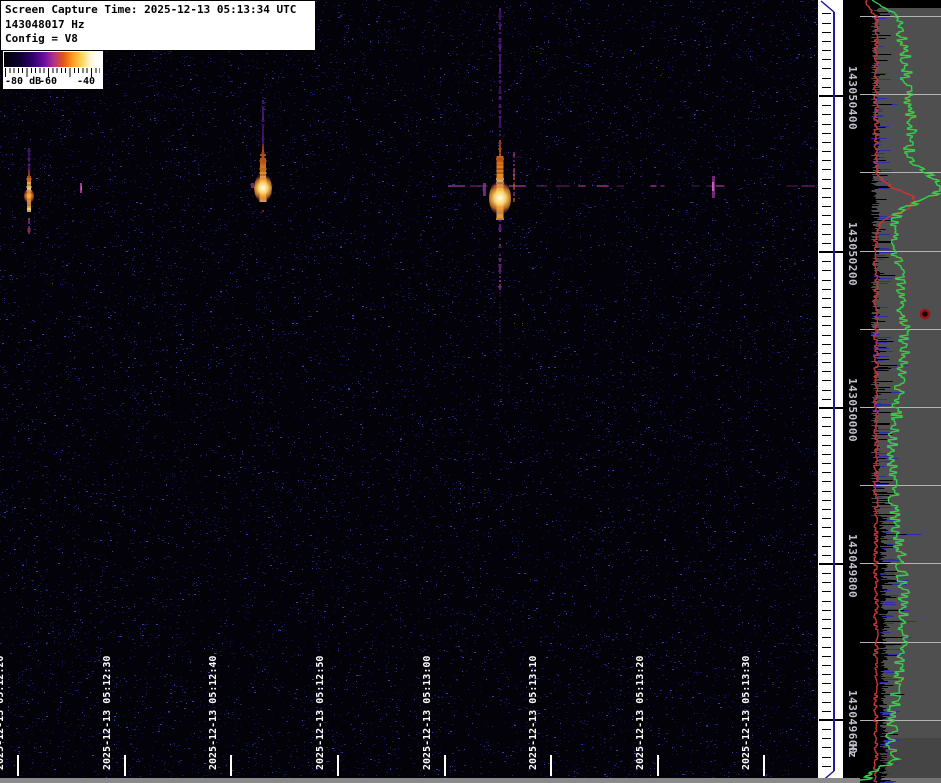 This screenshot has height=783, width=941. Describe the element at coordinates (320, 712) in the screenshot. I see `time-tick-label: 2025-12-13 05:12:50` at that location.